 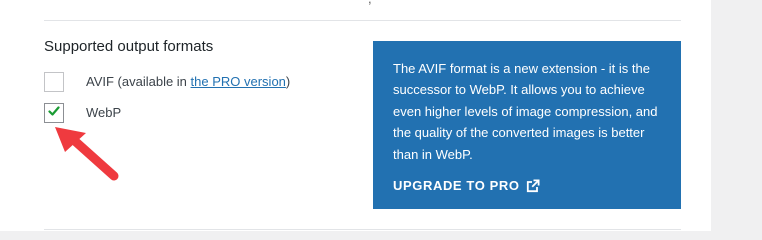 I want to click on top-text-fragment: ,, so click(x=370, y=3).